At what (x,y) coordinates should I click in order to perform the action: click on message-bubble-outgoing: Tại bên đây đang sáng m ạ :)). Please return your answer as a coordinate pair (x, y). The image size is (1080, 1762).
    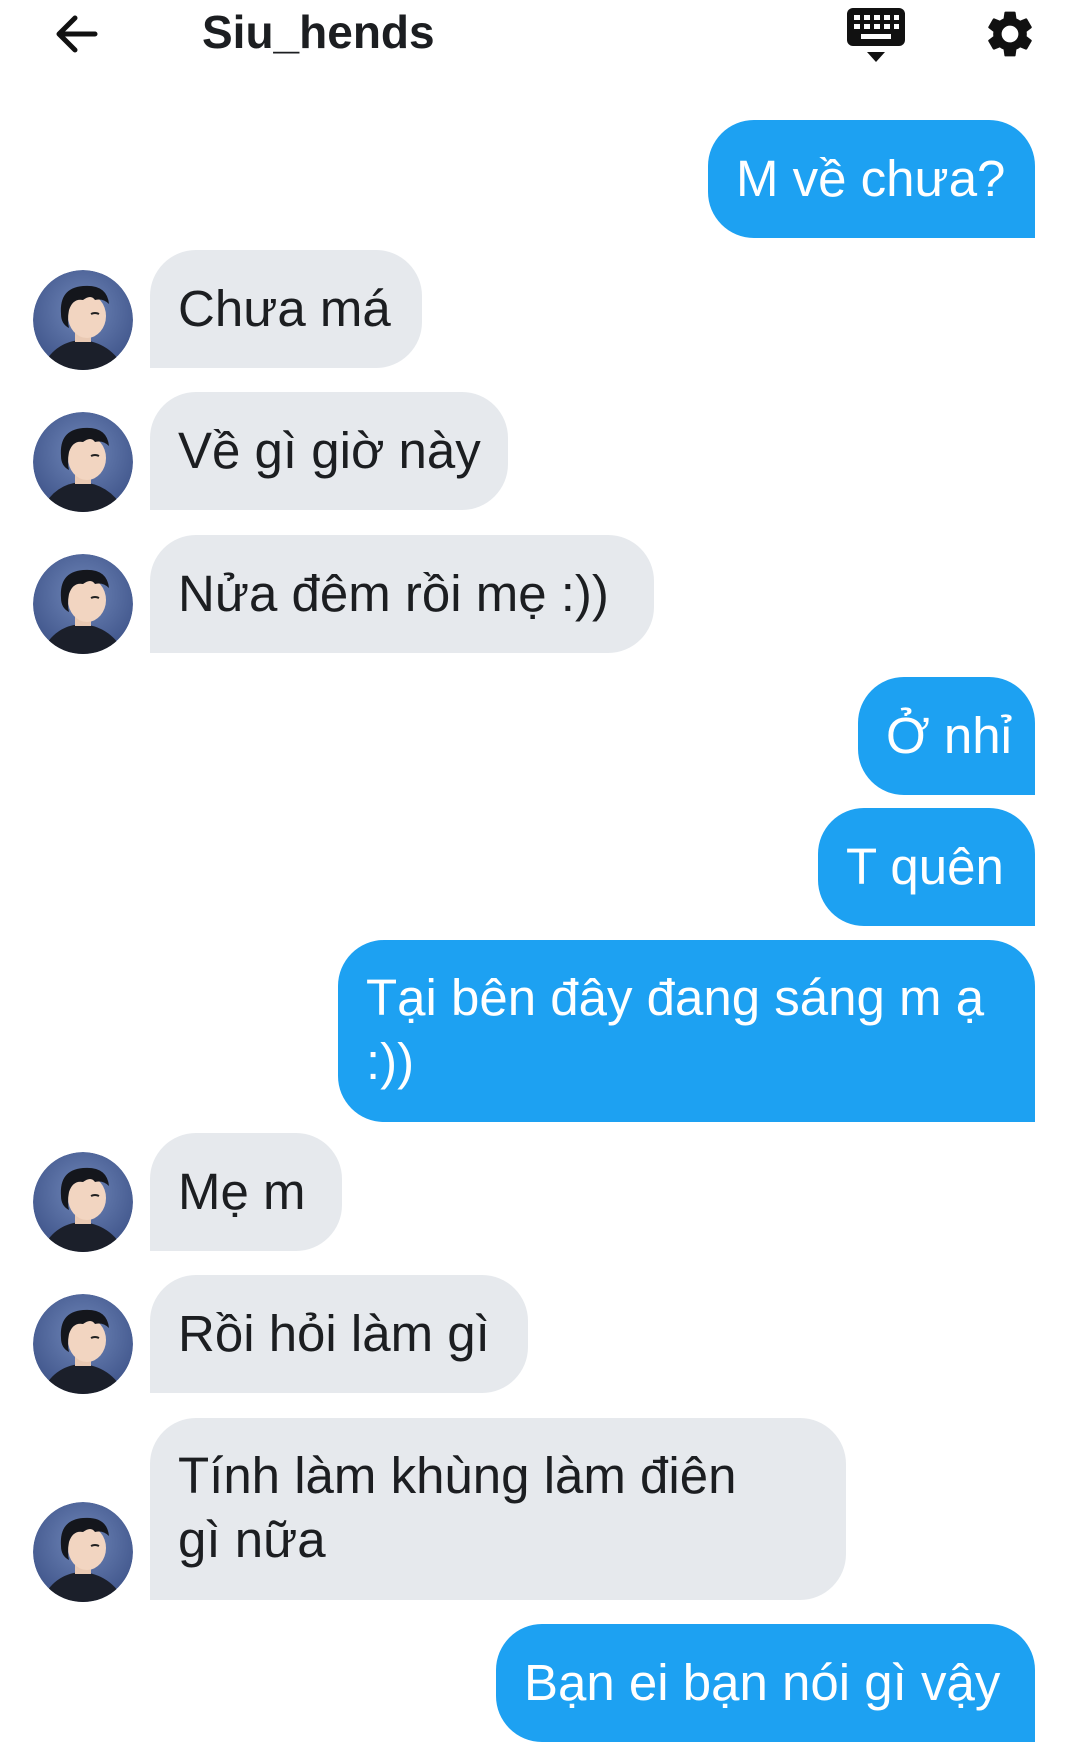
    Looking at the image, I should click on (686, 1031).